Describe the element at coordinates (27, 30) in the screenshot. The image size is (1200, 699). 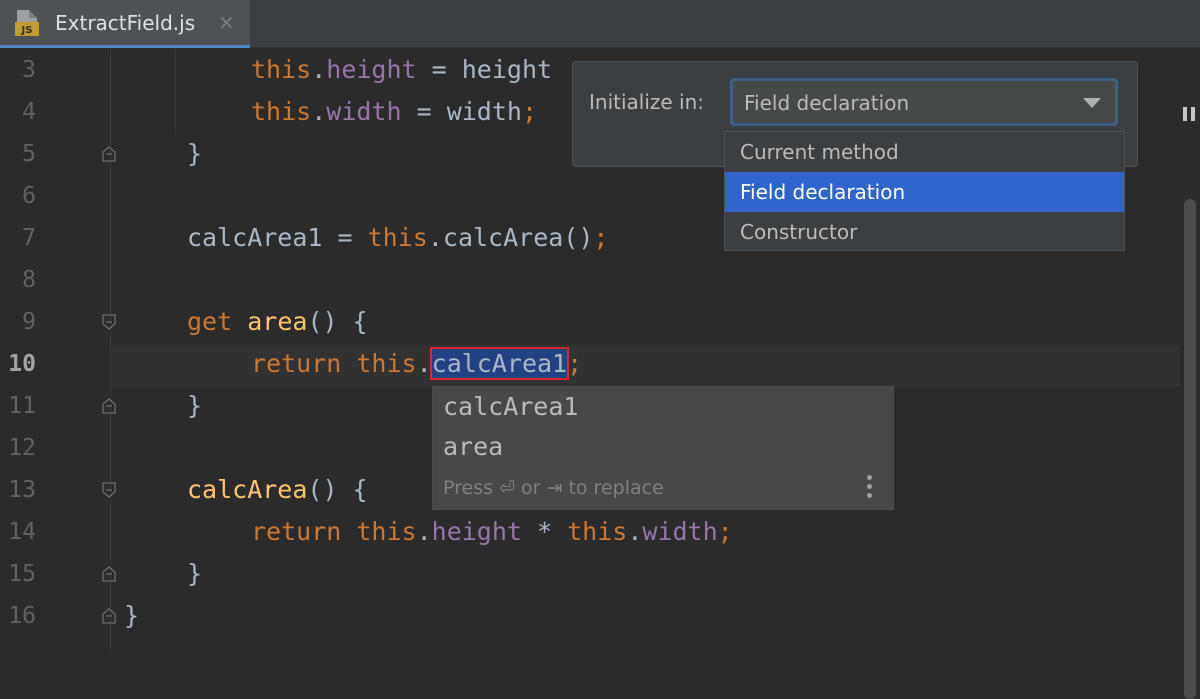
I see `js-badge-text: JS` at that location.